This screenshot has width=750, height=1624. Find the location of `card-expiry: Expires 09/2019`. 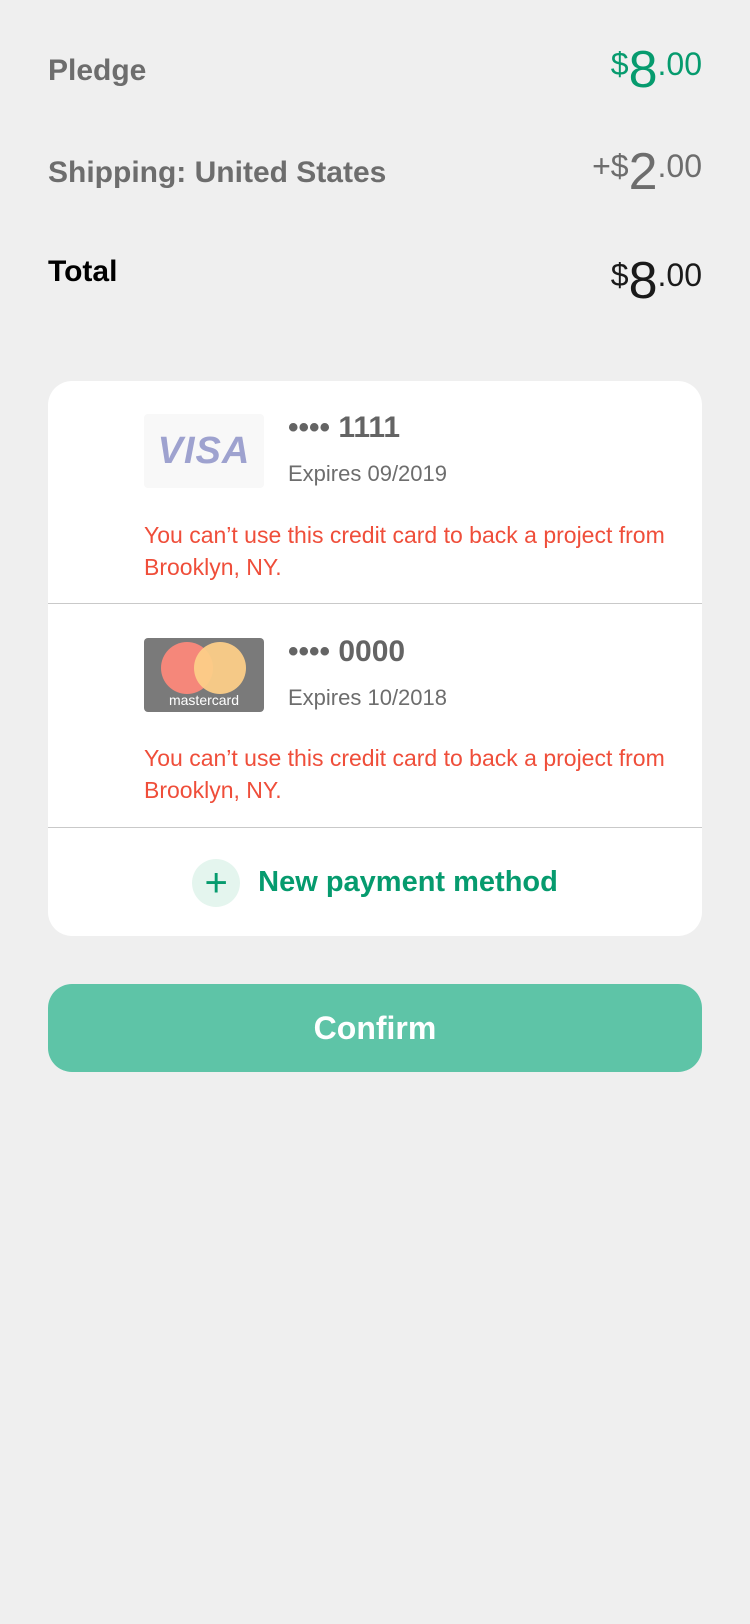

card-expiry: Expires 09/2019 is located at coordinates (367, 473).